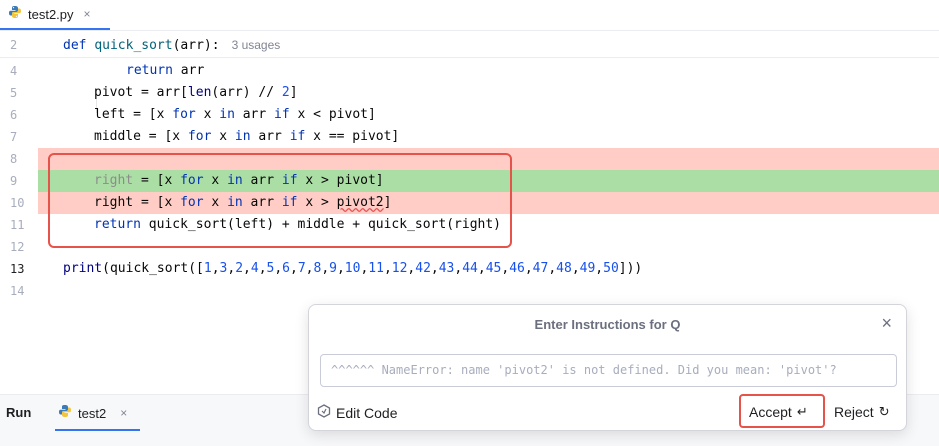  What do you see at coordinates (469, 57) in the screenshot?
I see `folded-region-separator` at bounding box center [469, 57].